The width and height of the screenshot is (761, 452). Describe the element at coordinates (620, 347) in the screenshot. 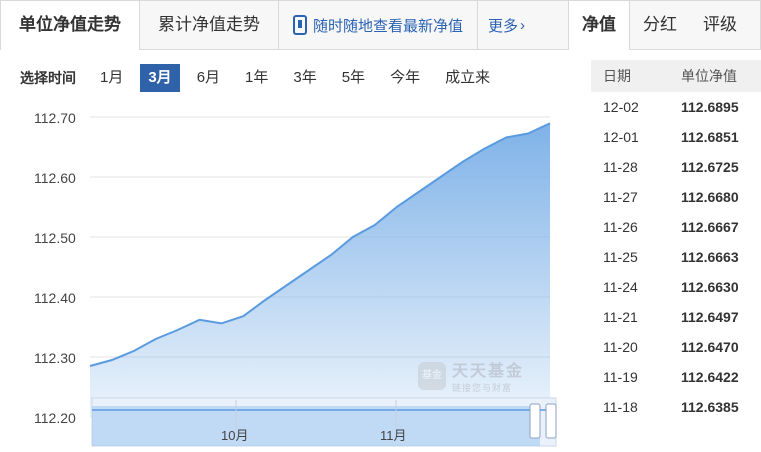

I see `row-date: 11-20` at that location.